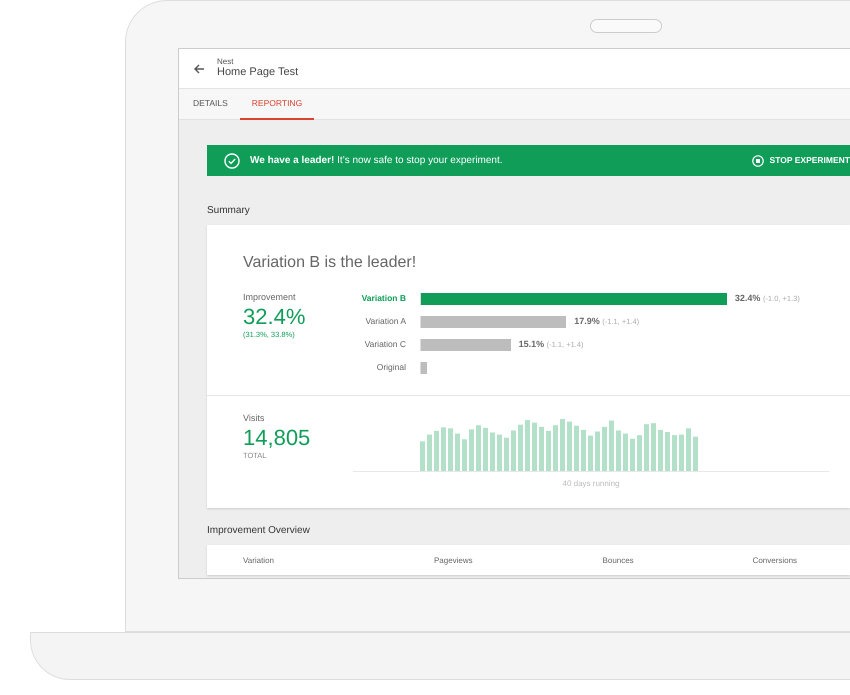  I want to click on column-header: Pageviews, so click(454, 561).